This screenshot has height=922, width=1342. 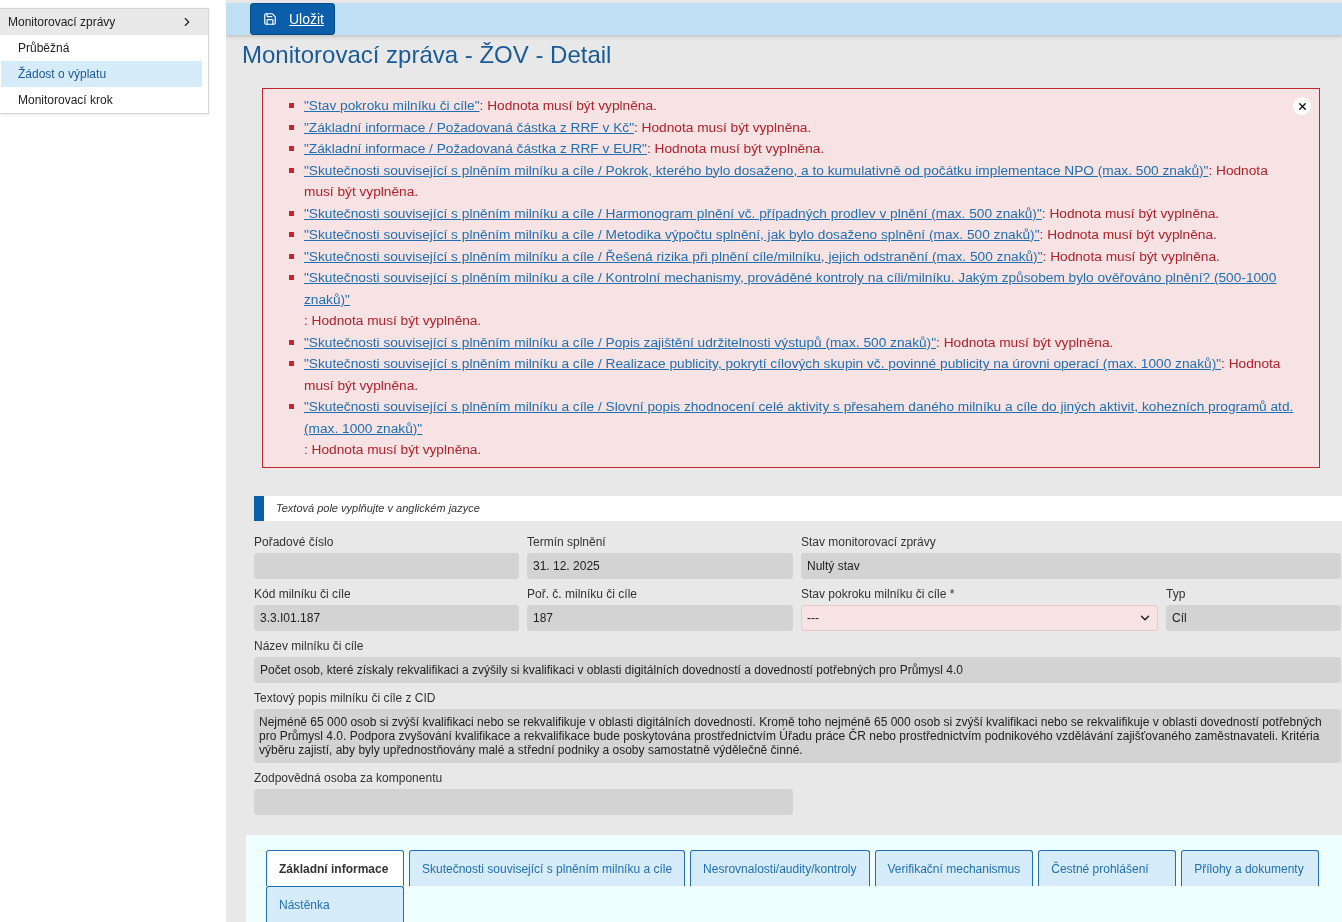 I want to click on page-title: Monitorovací zpráva - ŽOV - Detail, so click(x=427, y=55).